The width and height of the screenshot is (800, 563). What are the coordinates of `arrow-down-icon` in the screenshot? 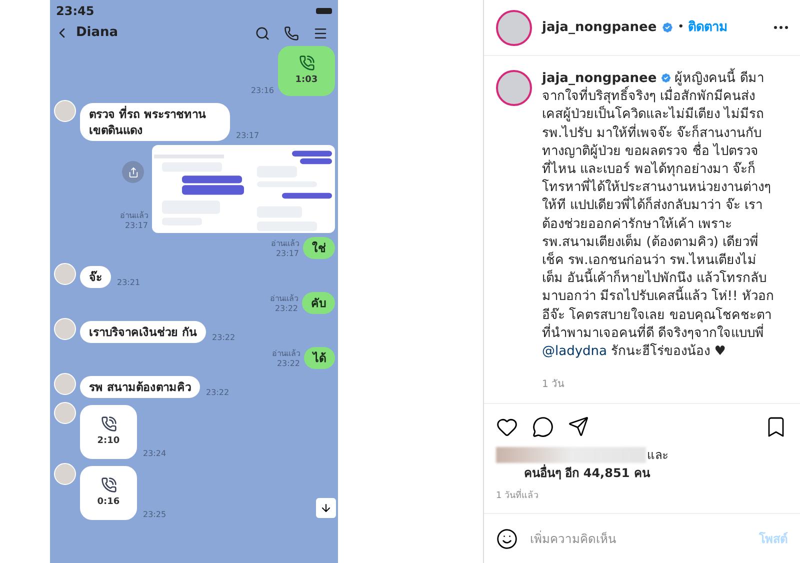 It's located at (326, 508).